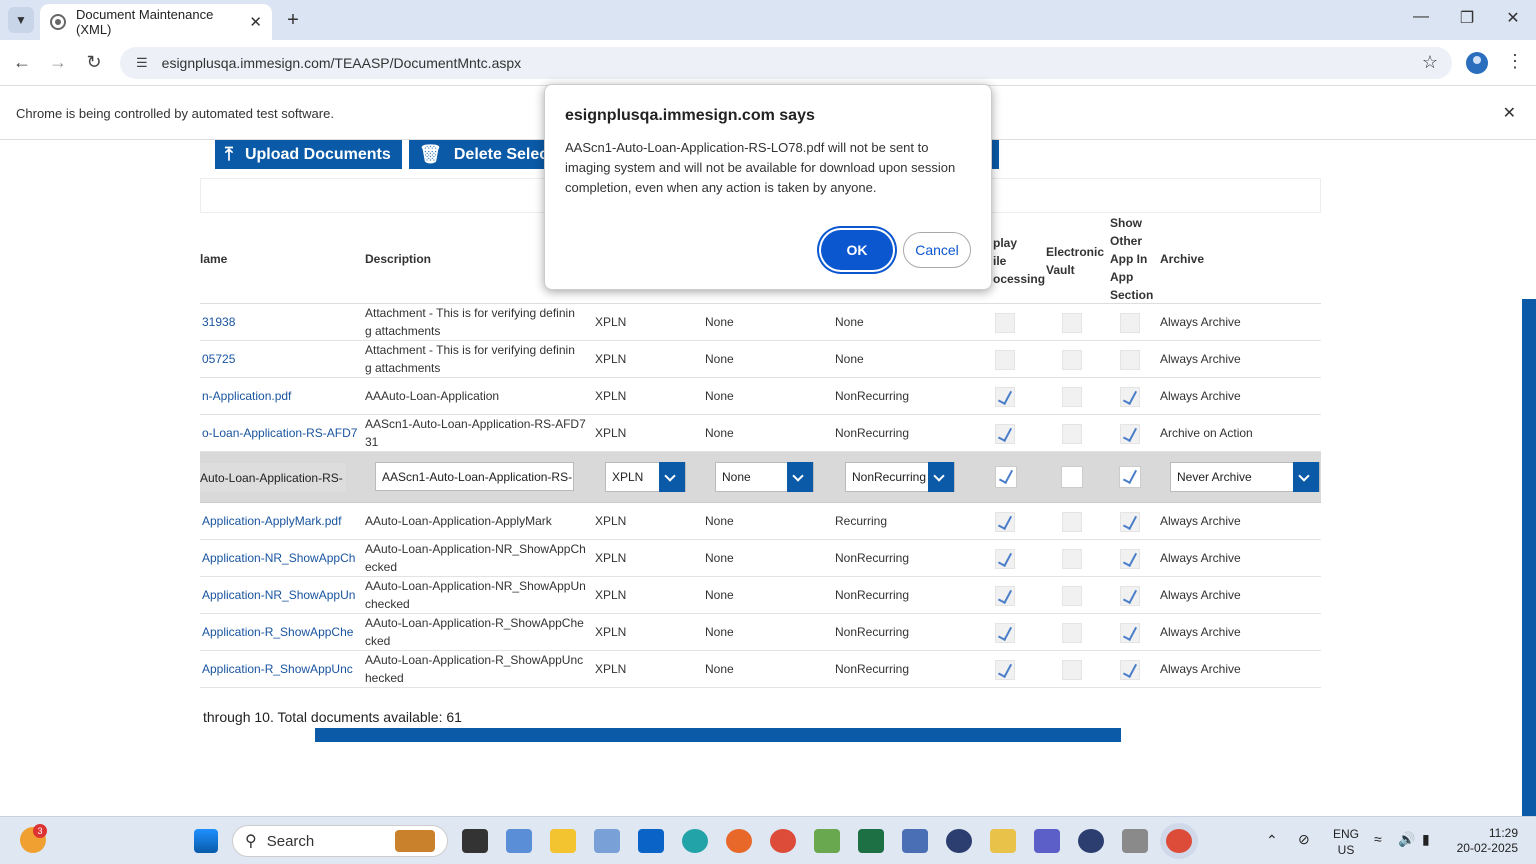  What do you see at coordinates (645, 477) in the screenshot?
I see `group-select: XPLN` at bounding box center [645, 477].